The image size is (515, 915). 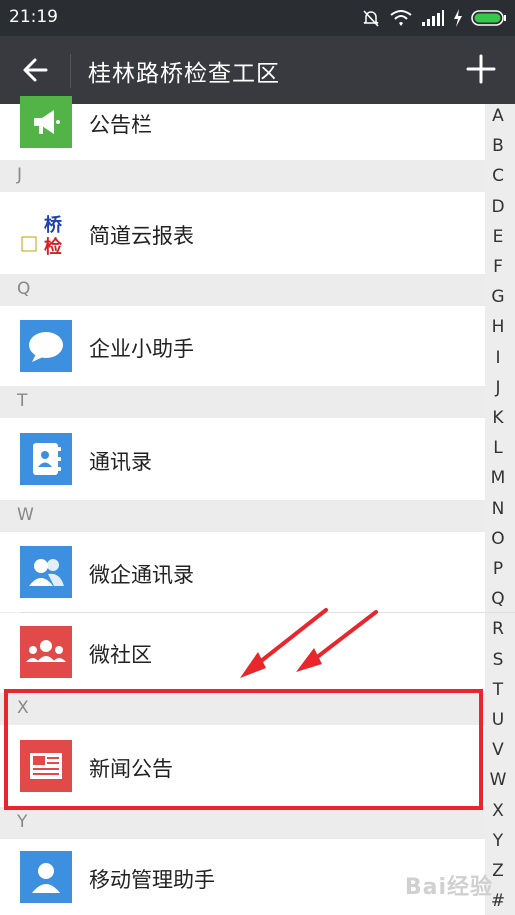 I want to click on annotation-arrows, so click(x=309, y=643).